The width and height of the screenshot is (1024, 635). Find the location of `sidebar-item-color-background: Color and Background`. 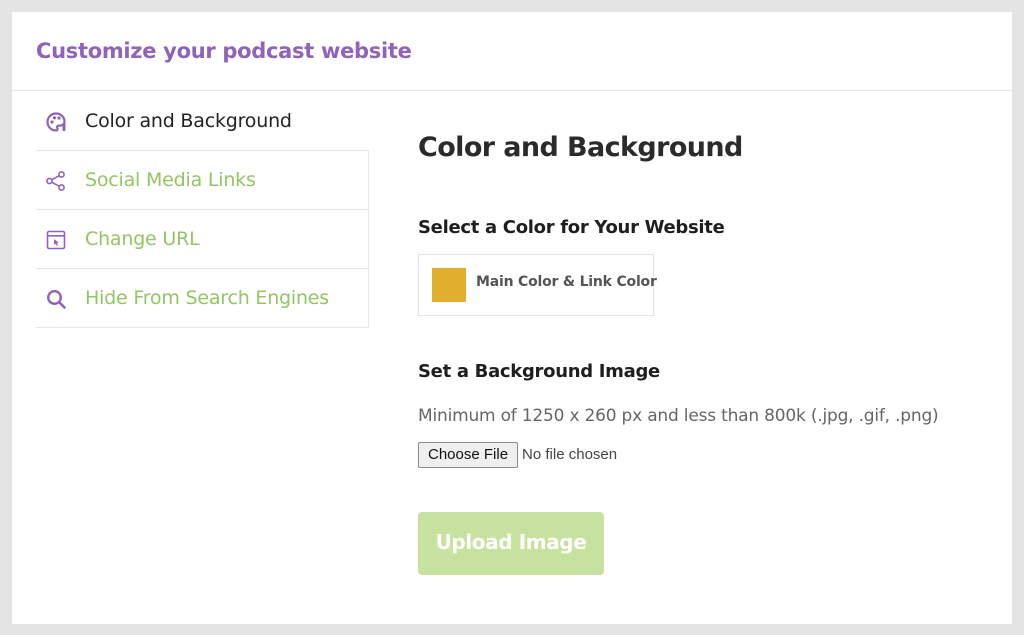

sidebar-item-color-background: Color and Background is located at coordinates (202, 121).